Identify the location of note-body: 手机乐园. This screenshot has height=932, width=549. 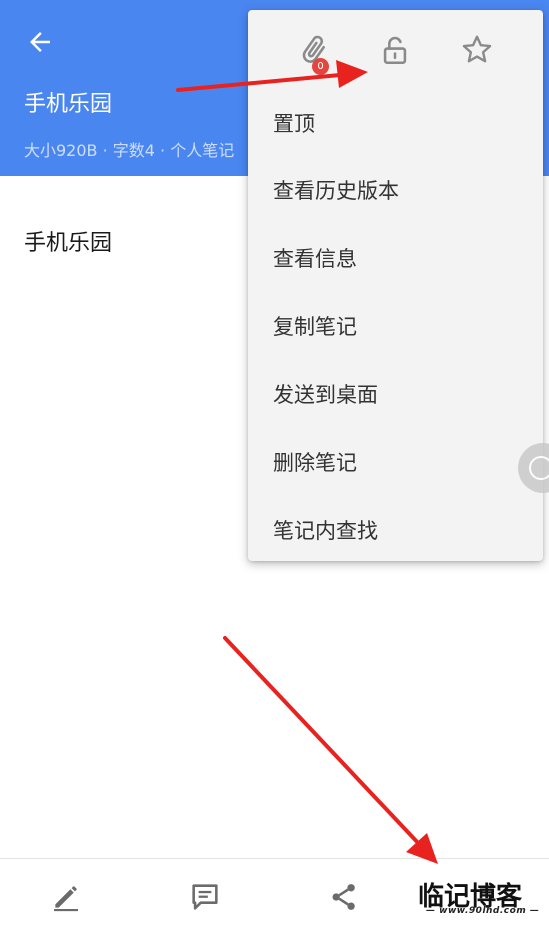
(68, 241).